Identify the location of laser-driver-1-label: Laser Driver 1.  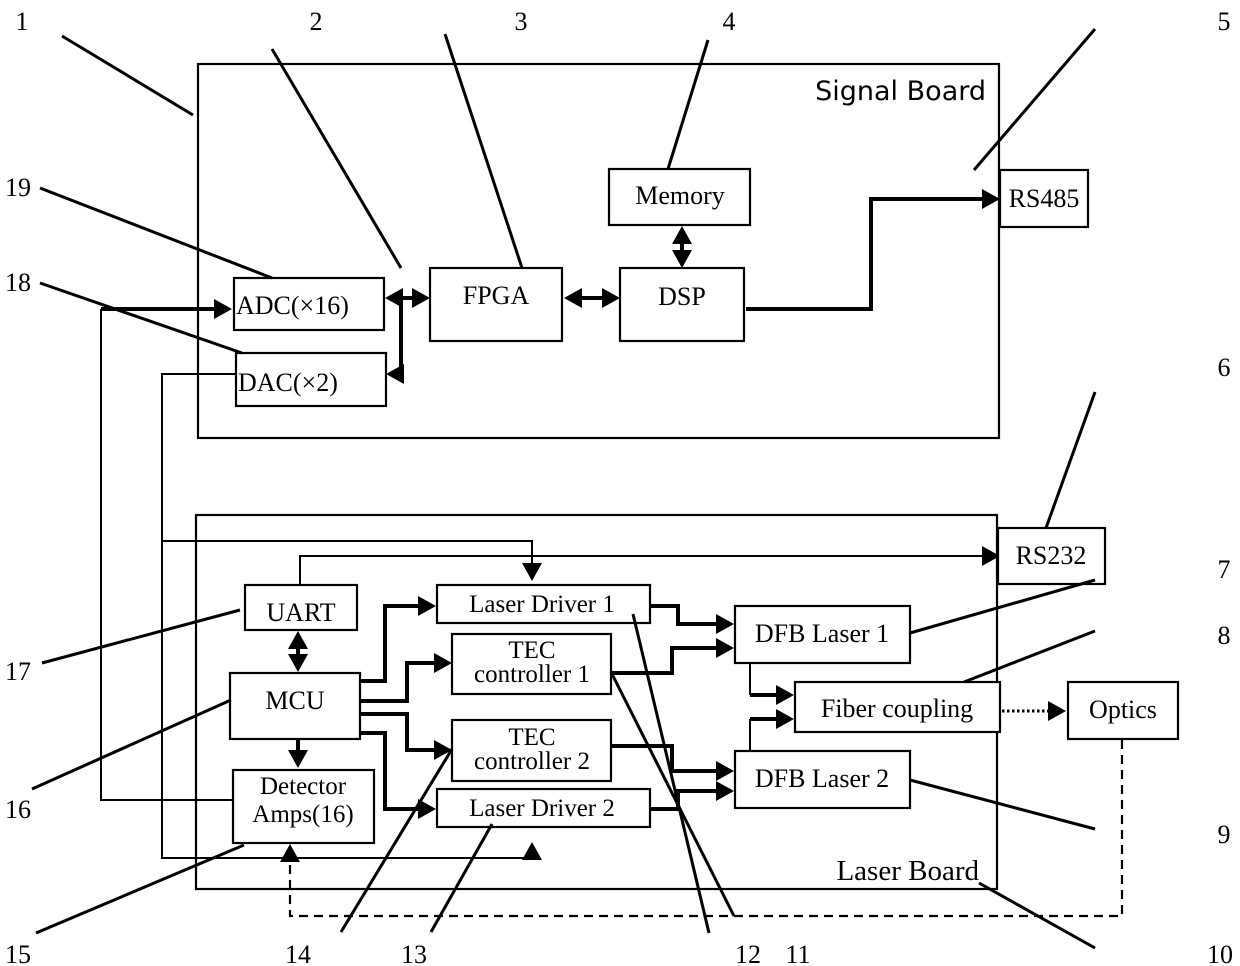
(542, 604).